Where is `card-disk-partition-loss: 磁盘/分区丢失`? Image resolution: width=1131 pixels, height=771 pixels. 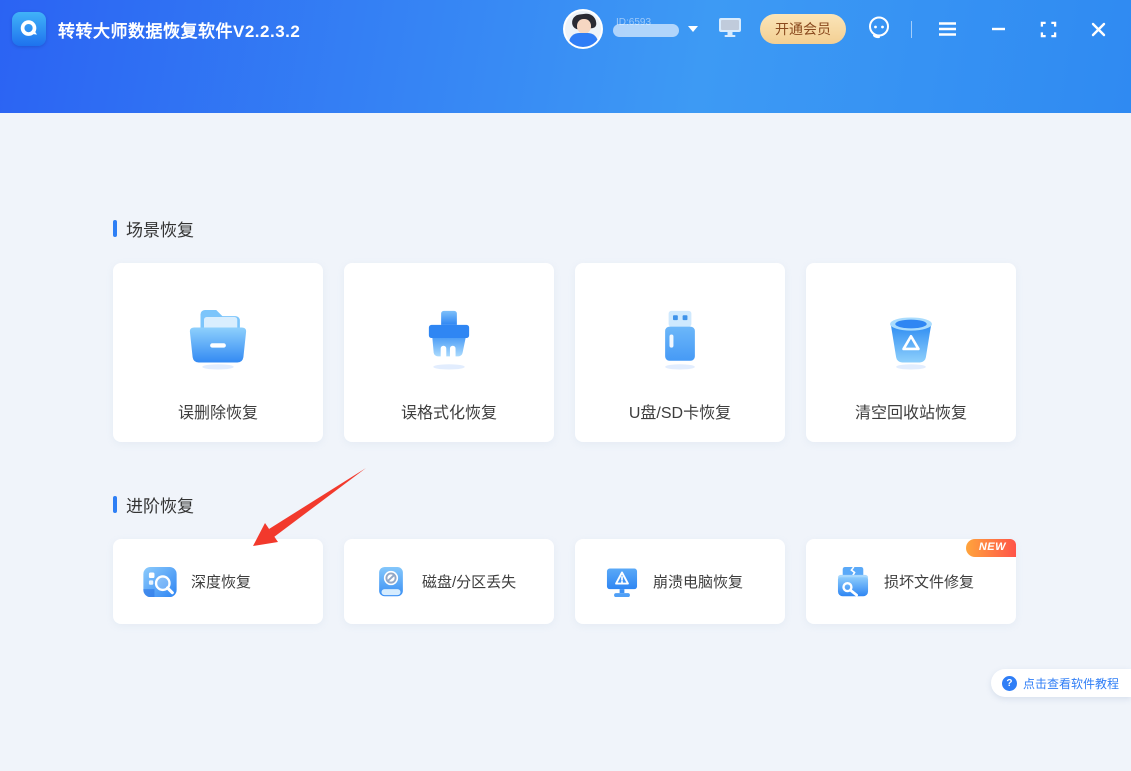
card-disk-partition-loss: 磁盘/分区丢失 is located at coordinates (449, 581).